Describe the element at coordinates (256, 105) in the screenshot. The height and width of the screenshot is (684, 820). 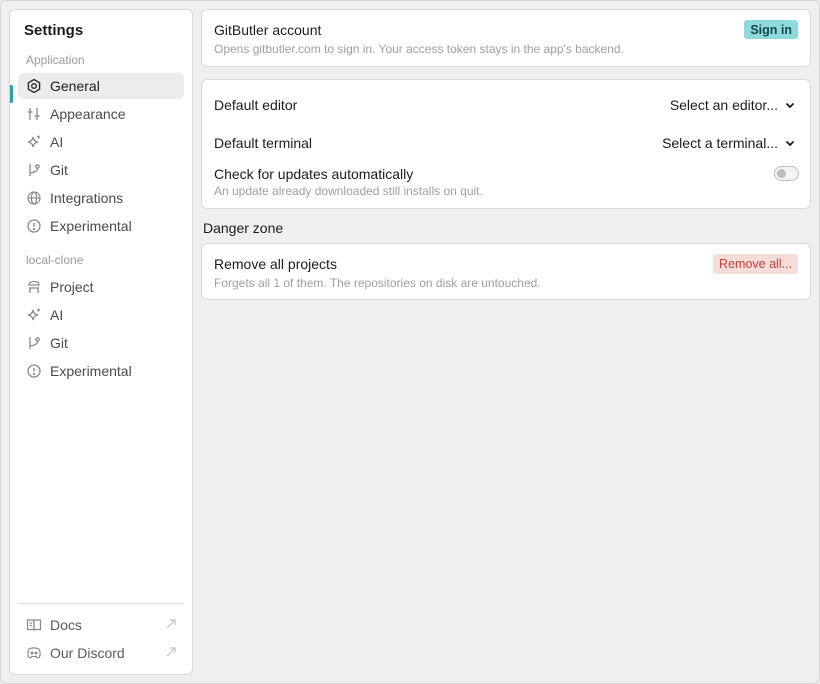
I see `default-editor-label: Default editor` at that location.